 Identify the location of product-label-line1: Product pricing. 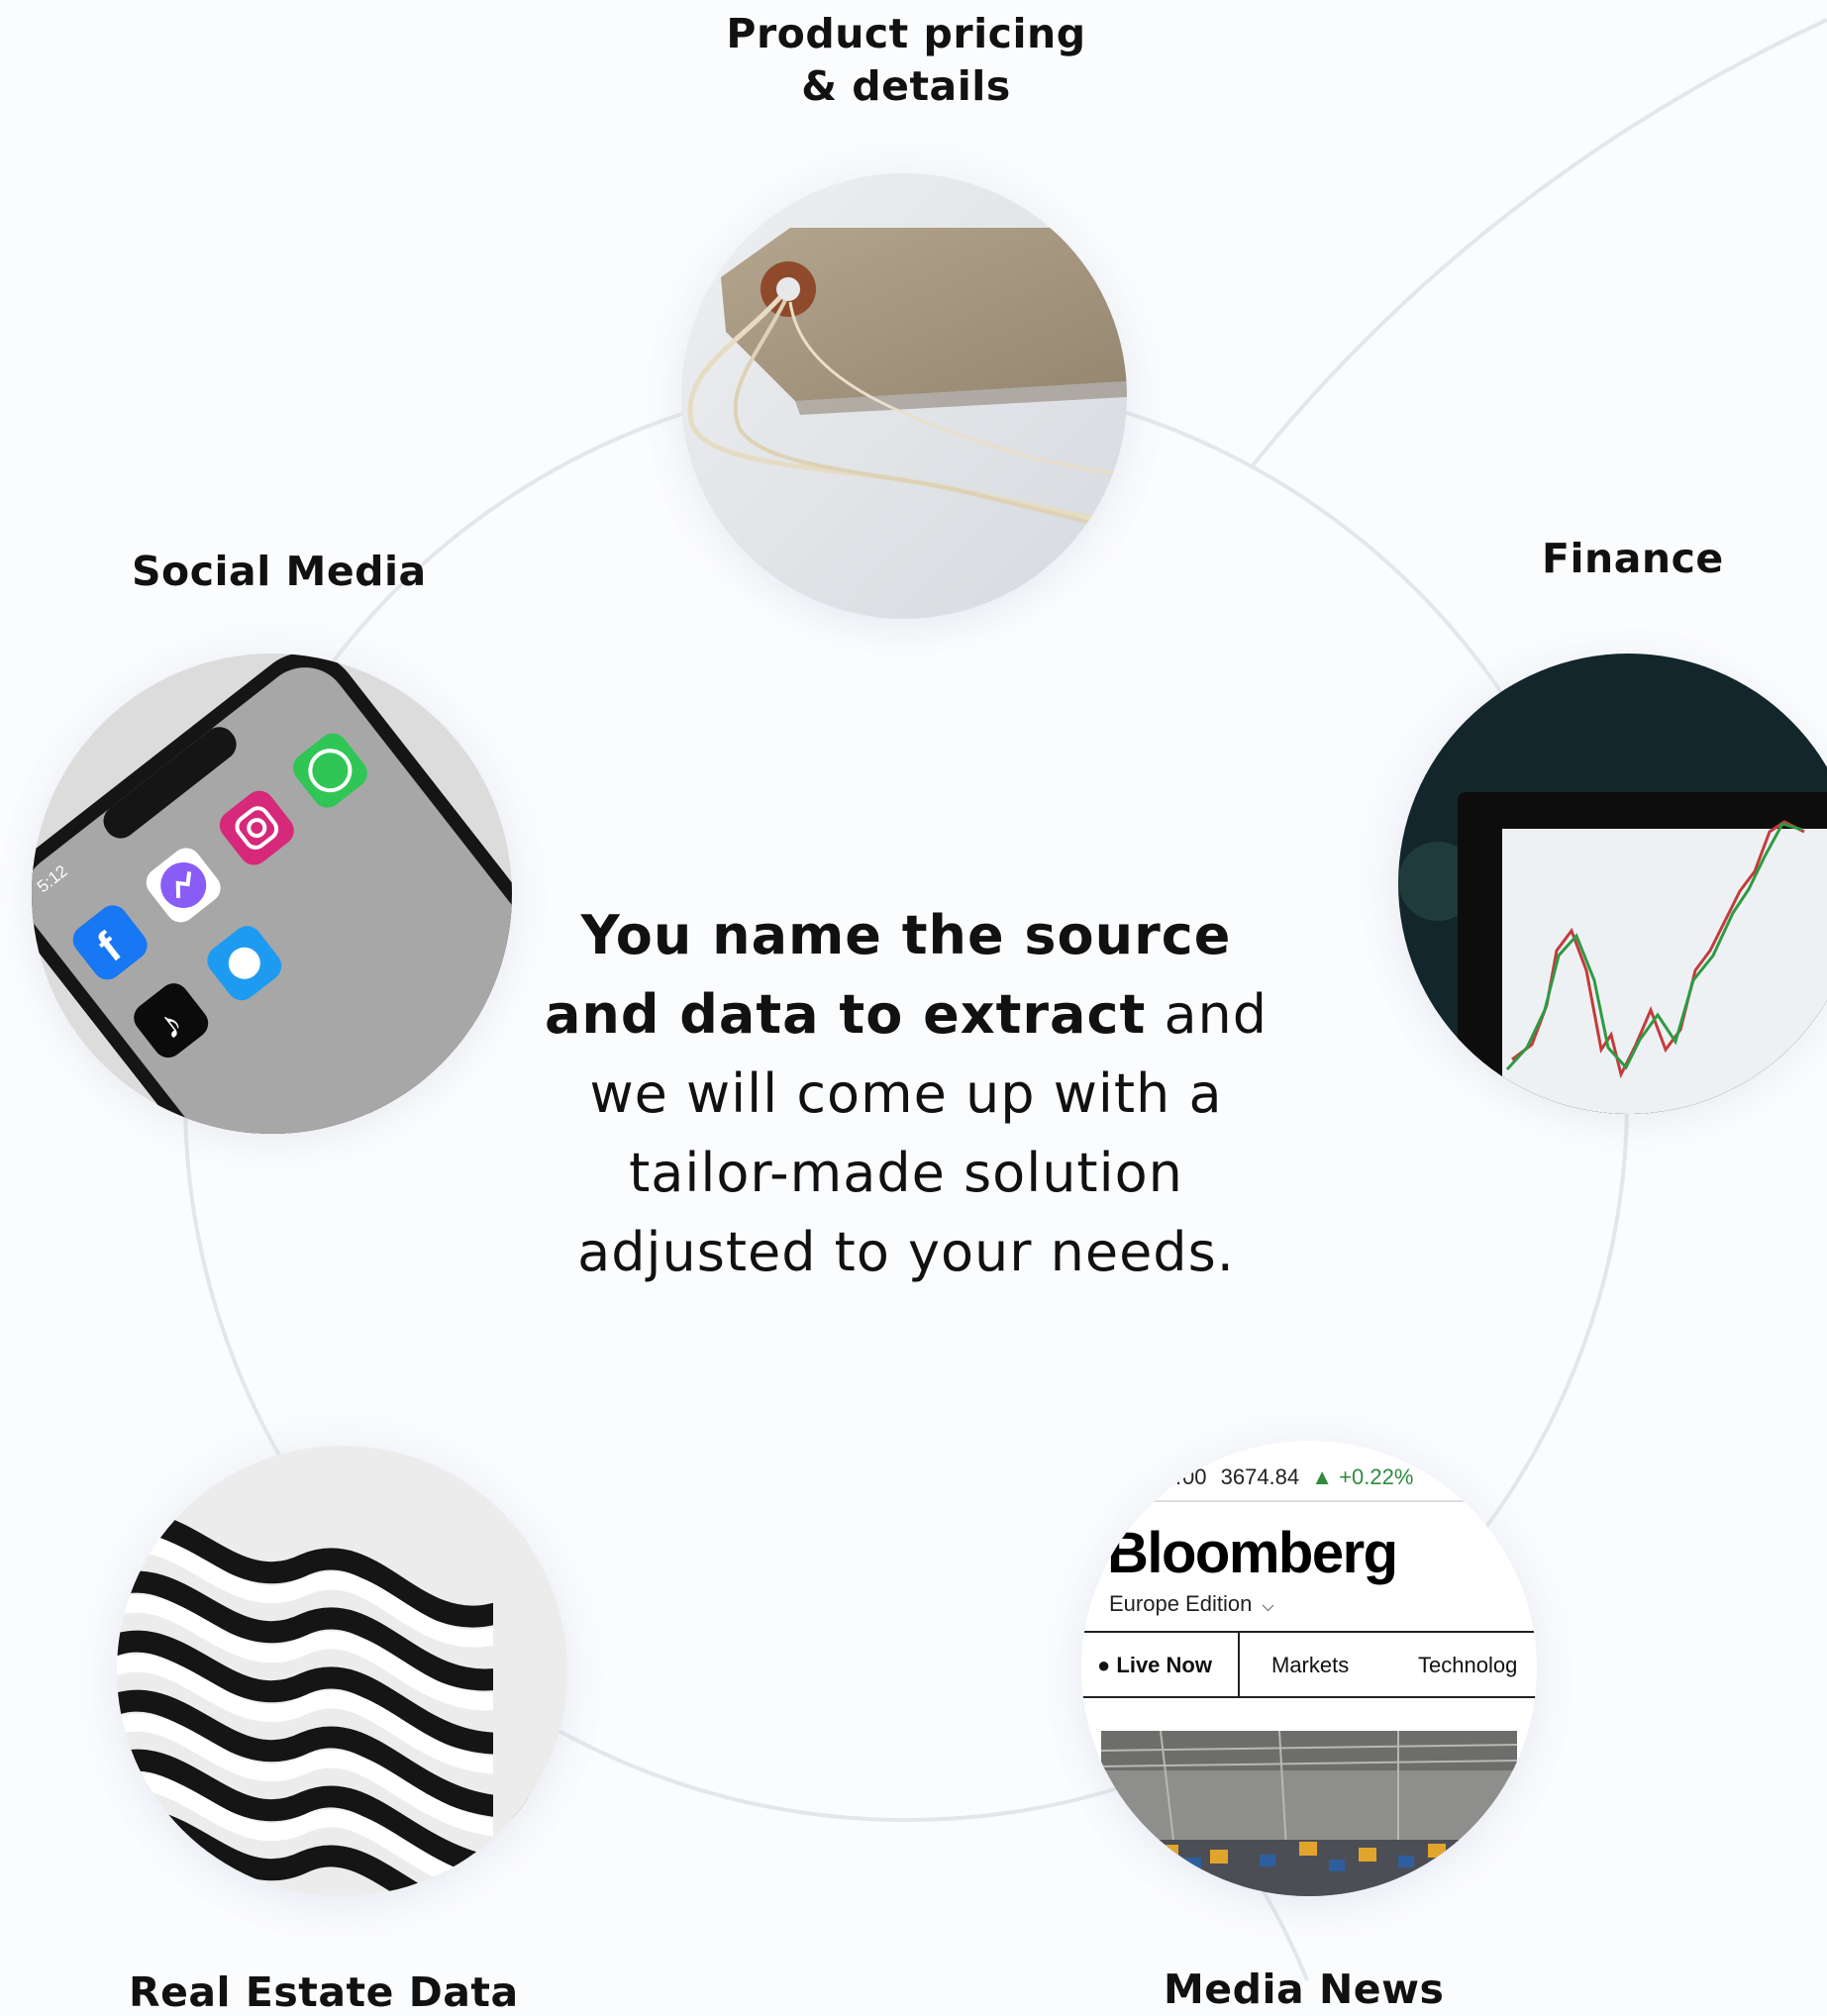
(906, 33).